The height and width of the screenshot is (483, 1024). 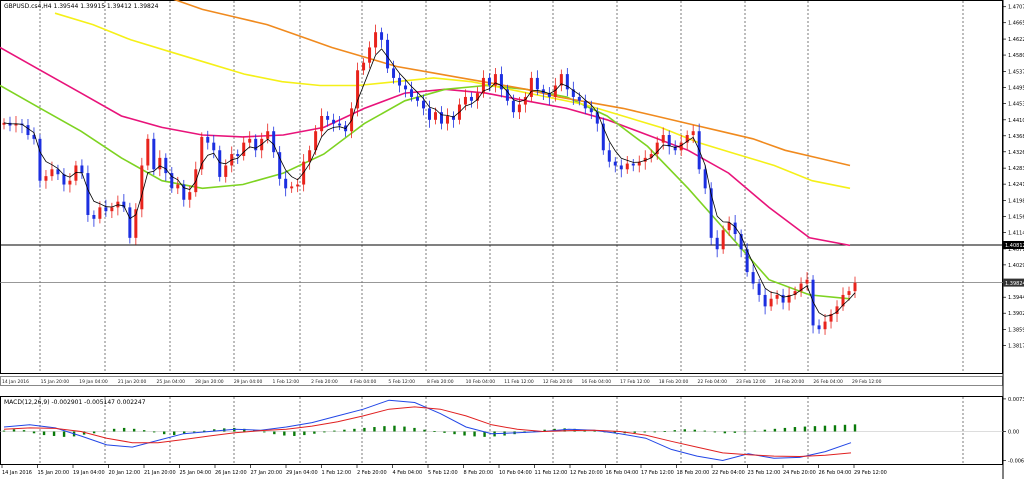 What do you see at coordinates (93, 382) in the screenshot?
I see `mini-axis-label: 19 Jan 04:00` at bounding box center [93, 382].